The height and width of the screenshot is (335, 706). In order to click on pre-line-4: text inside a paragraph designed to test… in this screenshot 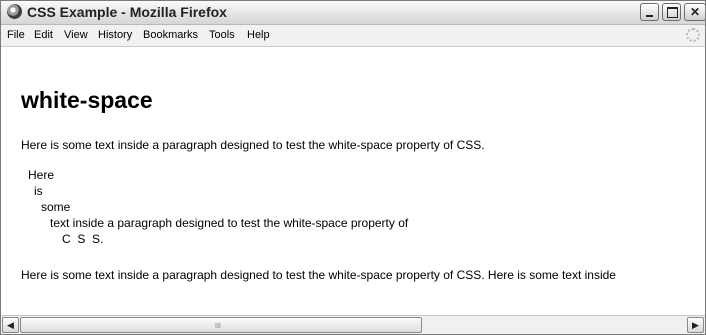, I will do `click(229, 223)`.